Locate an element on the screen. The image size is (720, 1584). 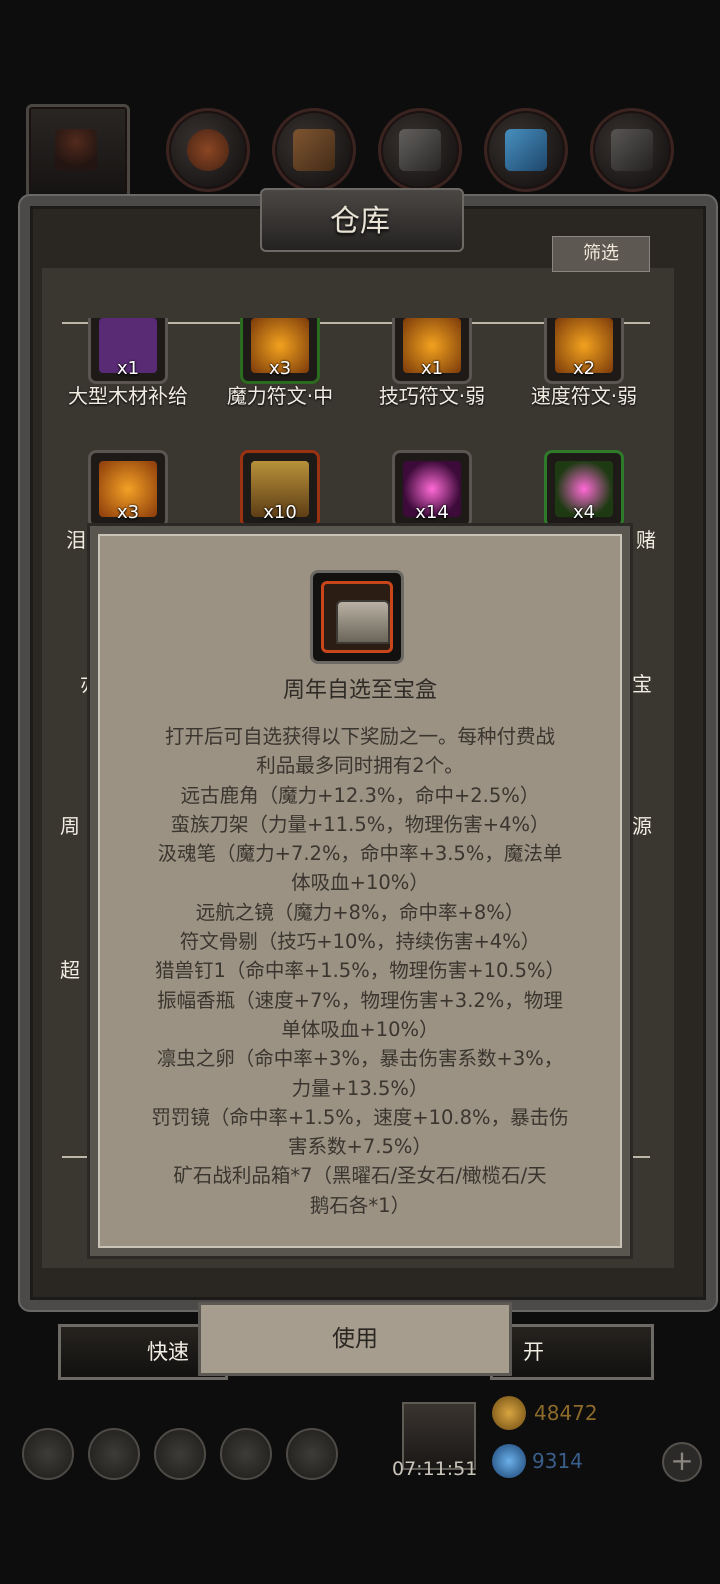
item-count: x2 is located at coordinates (584, 368).